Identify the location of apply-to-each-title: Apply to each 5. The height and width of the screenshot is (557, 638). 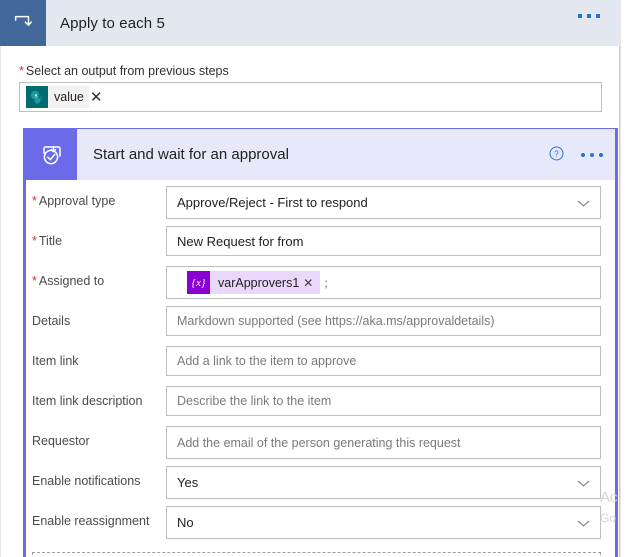
(112, 23).